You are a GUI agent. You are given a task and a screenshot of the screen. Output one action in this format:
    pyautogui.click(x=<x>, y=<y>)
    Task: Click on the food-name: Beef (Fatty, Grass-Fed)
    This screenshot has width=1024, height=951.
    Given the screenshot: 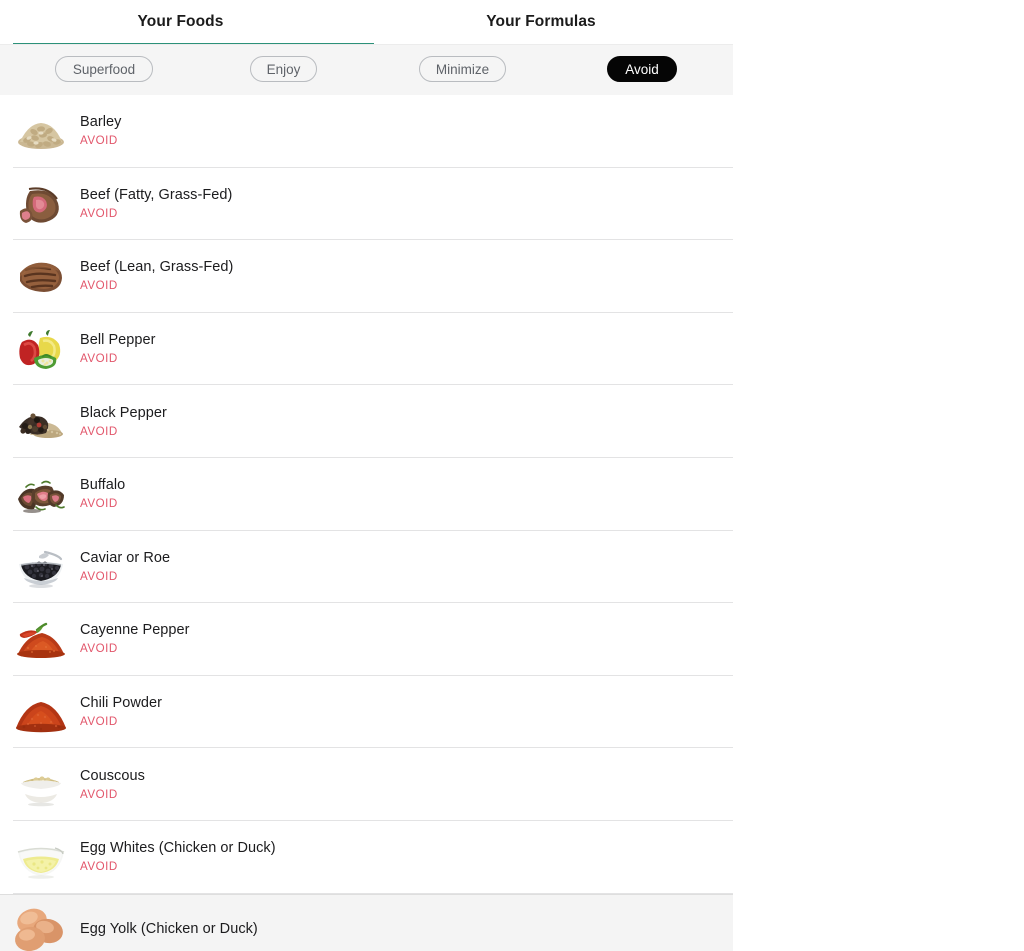 What is the action you would take?
    pyautogui.click(x=156, y=194)
    